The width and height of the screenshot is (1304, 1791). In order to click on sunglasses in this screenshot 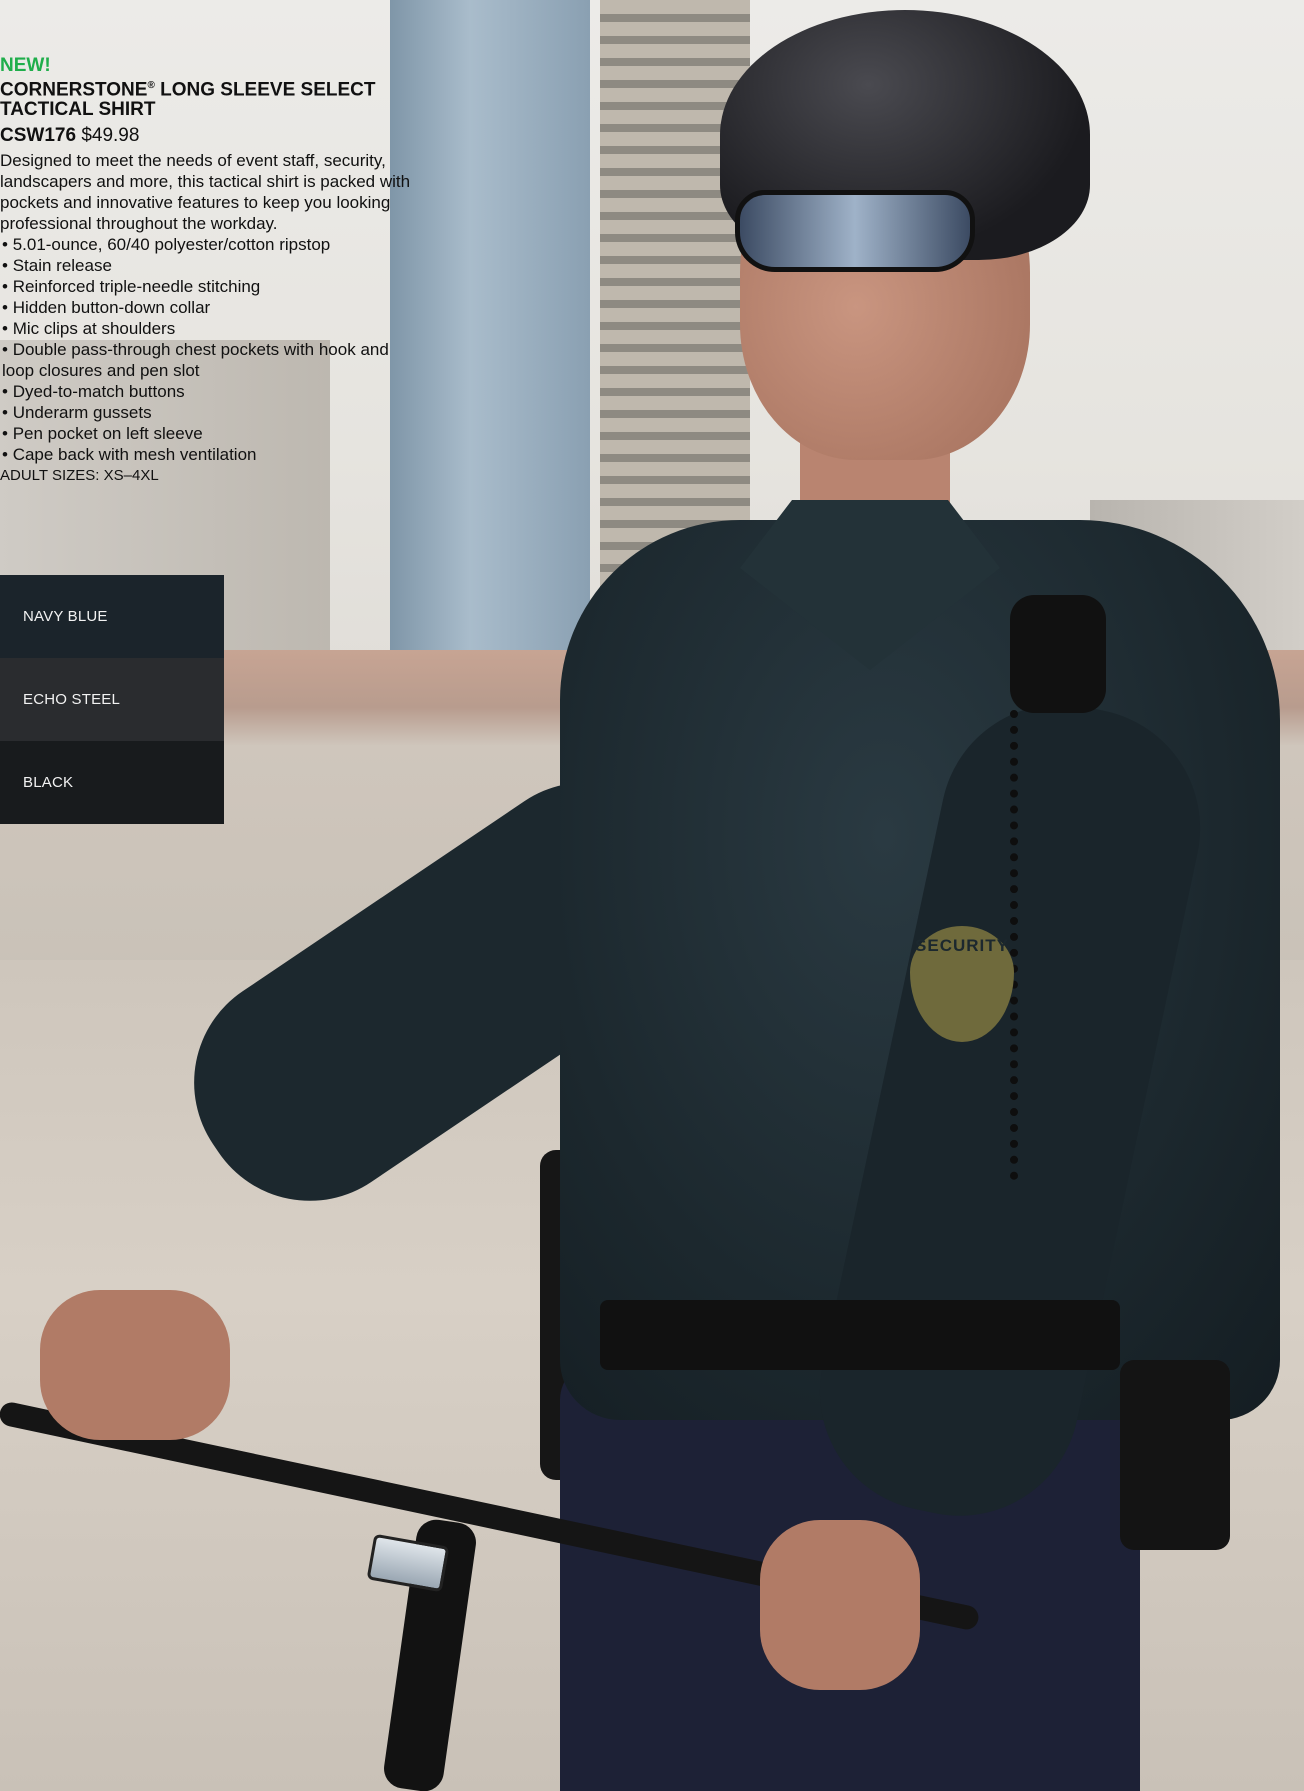, I will do `click(855, 231)`.